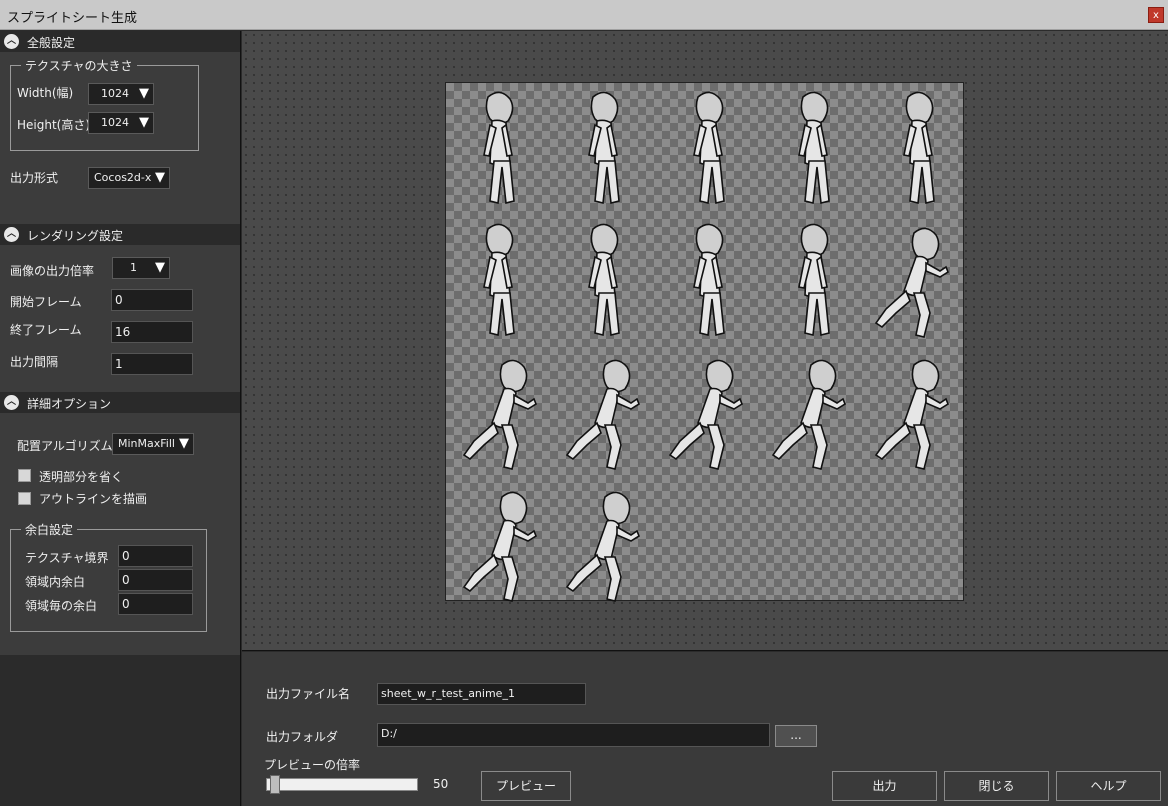 Image resolution: width=1168 pixels, height=806 pixels. Describe the element at coordinates (141, 268) in the screenshot. I see `scale-dropdown: 1 ▼` at that location.